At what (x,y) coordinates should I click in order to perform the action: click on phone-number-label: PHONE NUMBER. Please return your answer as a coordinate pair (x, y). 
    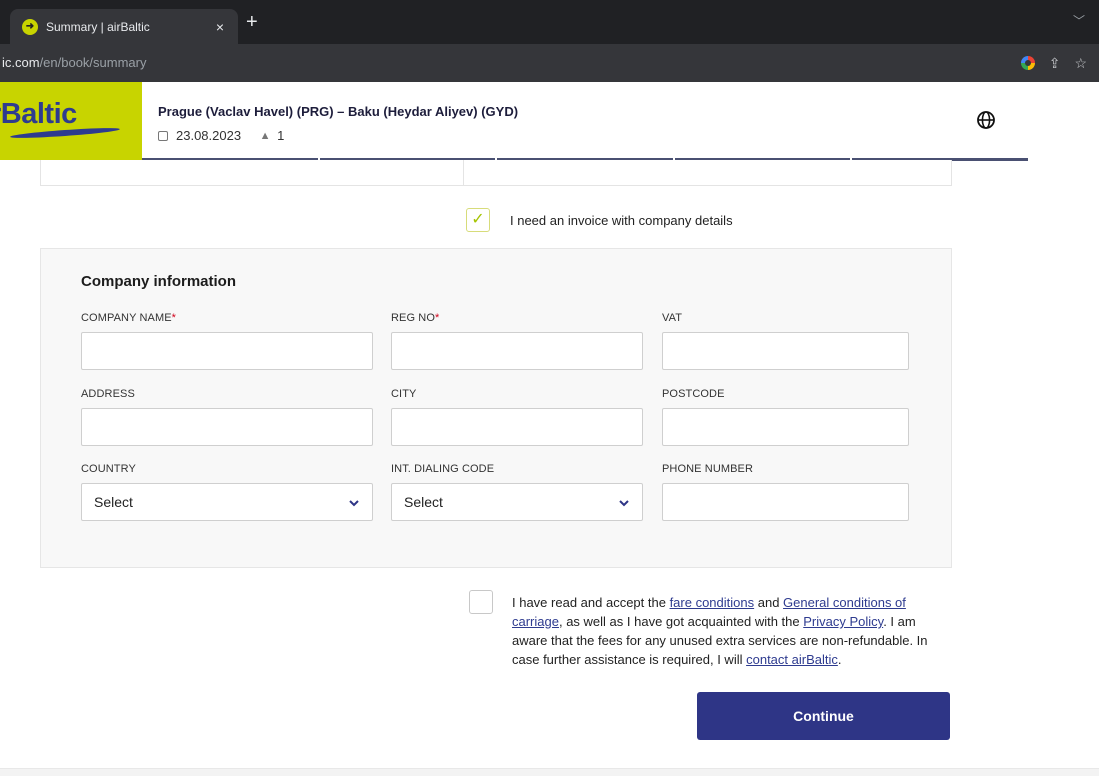
    Looking at the image, I should click on (708, 469).